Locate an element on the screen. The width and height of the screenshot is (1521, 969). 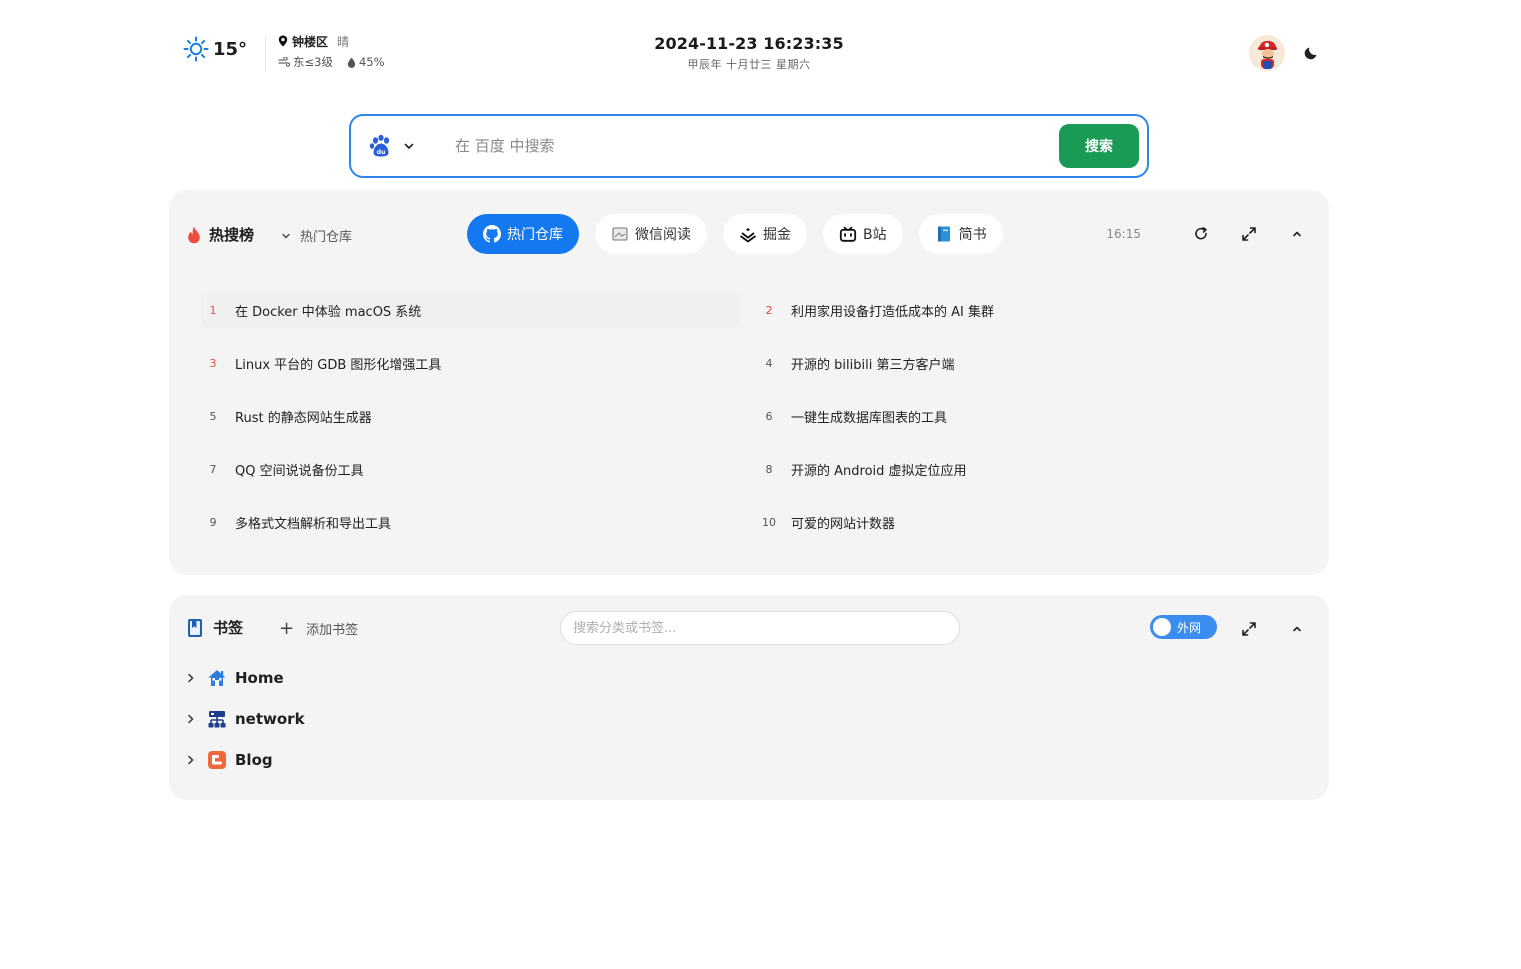
network-toggle: 外网 is located at coordinates (1183, 627).